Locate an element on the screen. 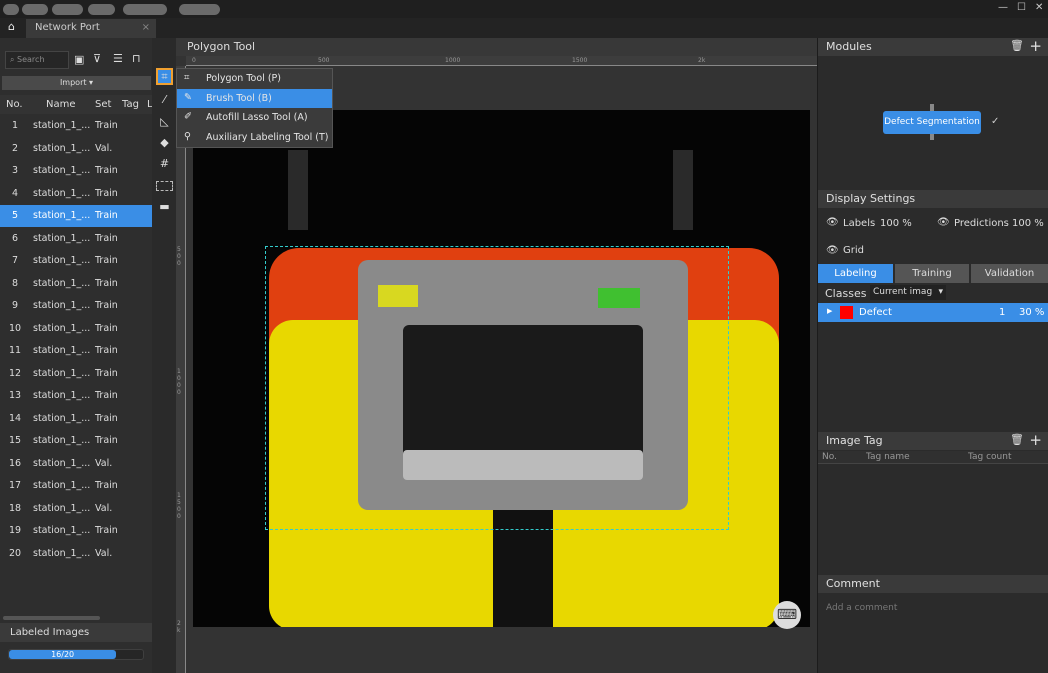 Image resolution: width=1048 pixels, height=673 pixels. menu-label: Auxiliary Labeling Tool (T) is located at coordinates (267, 137).